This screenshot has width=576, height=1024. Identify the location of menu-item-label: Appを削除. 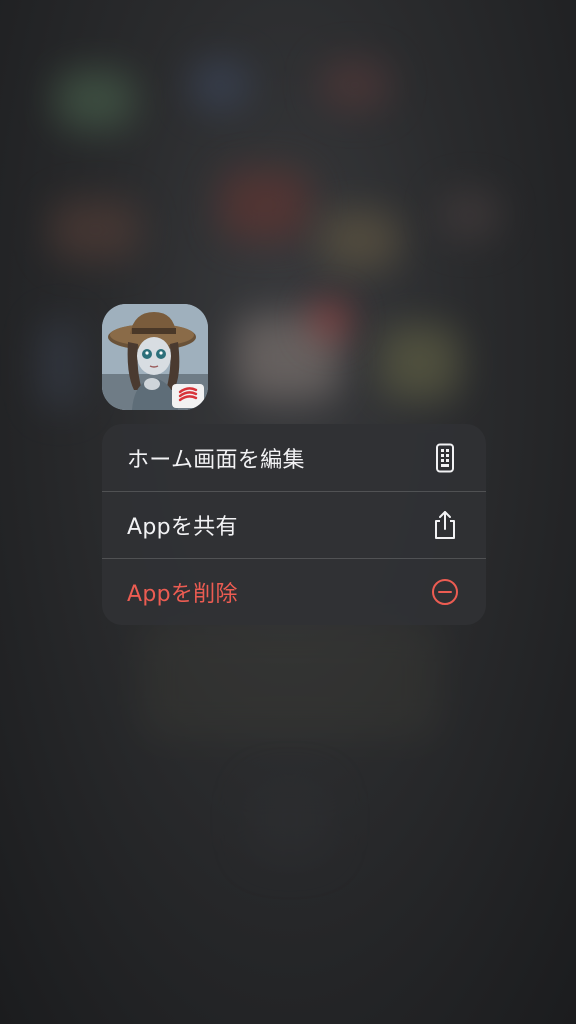
(182, 594).